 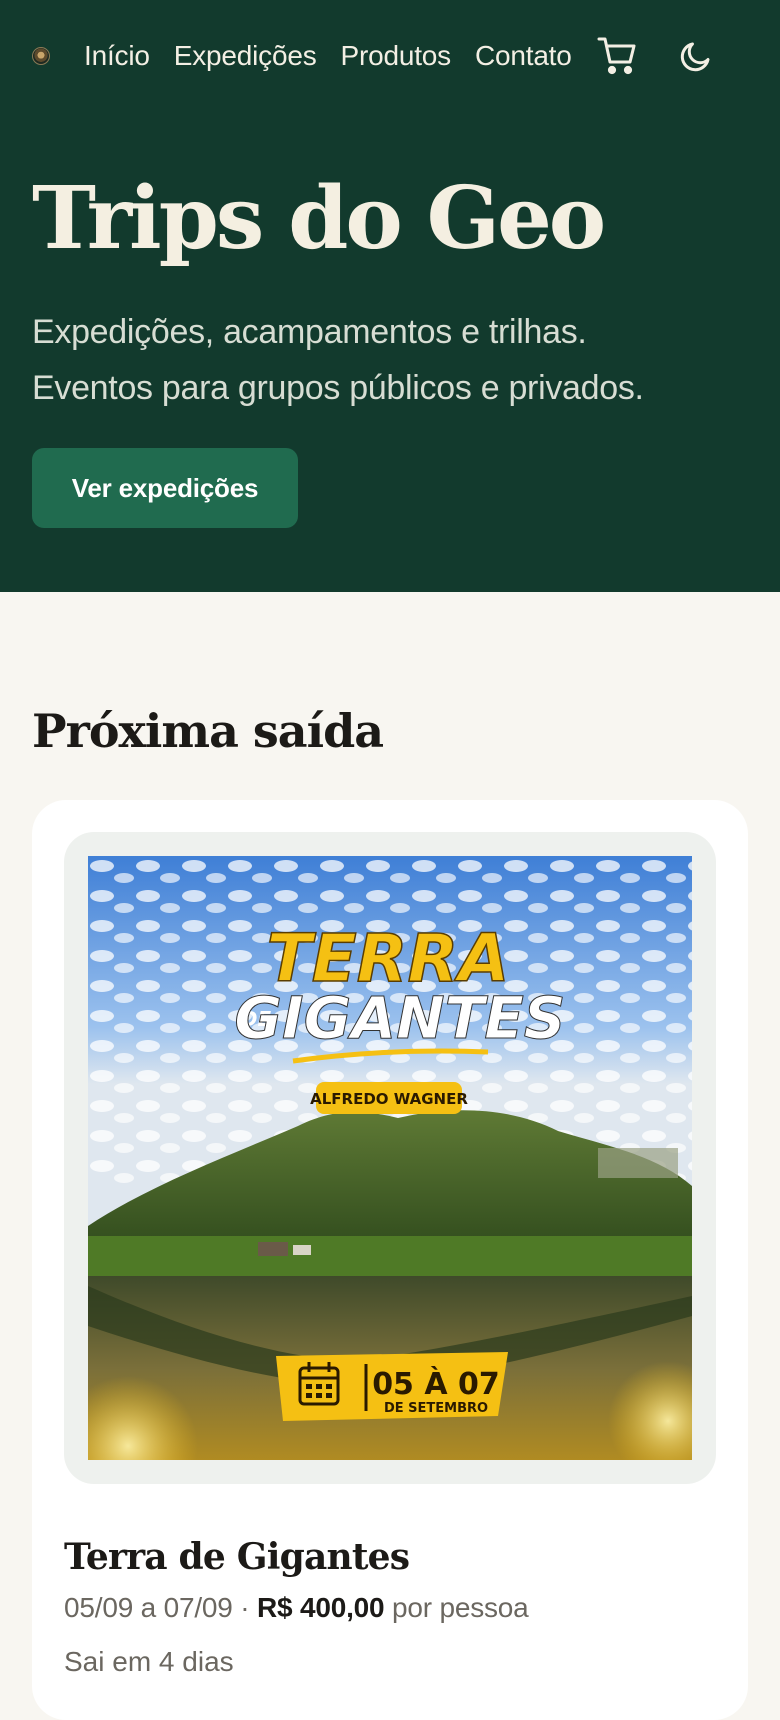 What do you see at coordinates (320, 1607) in the screenshot?
I see `trip-price: R$ 400,00` at bounding box center [320, 1607].